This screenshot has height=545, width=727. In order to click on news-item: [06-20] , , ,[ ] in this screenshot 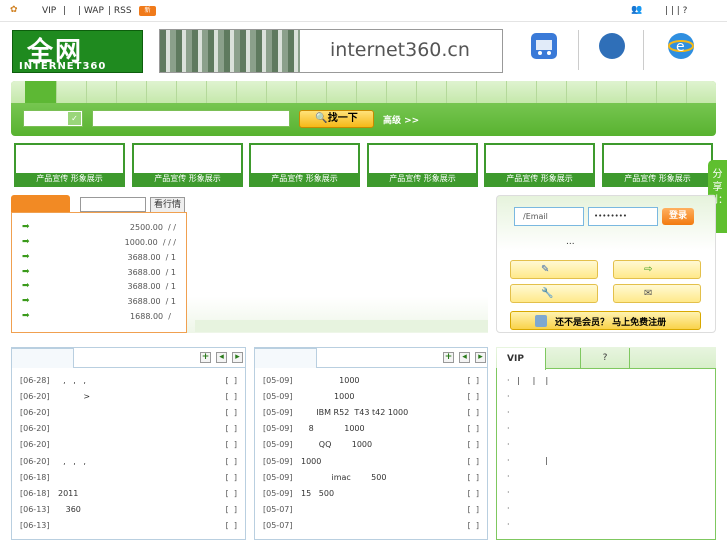, I will do `click(128, 464)`.